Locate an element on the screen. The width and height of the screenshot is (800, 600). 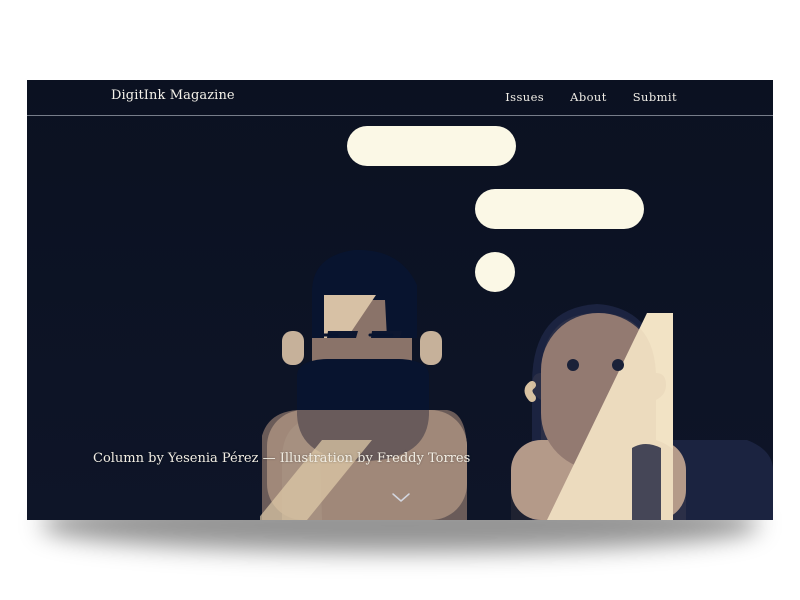
nav-link-about: About is located at coordinates (588, 97).